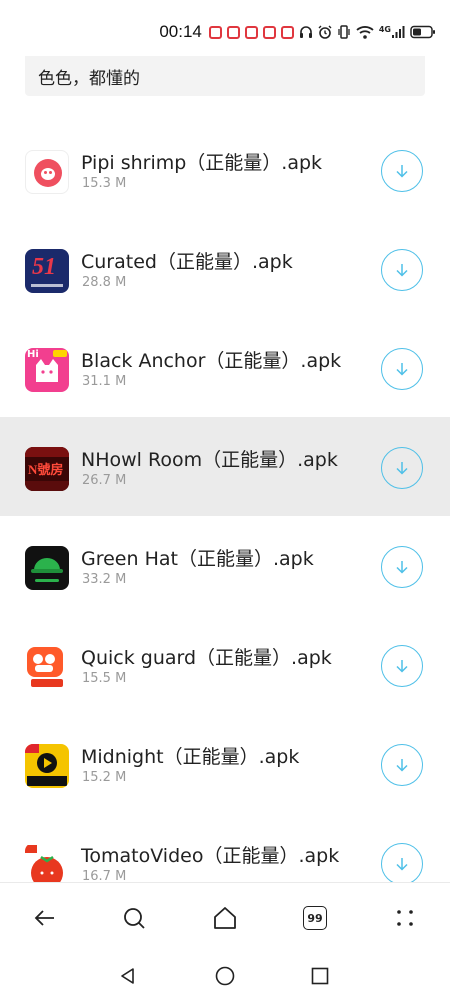  I want to click on home-icon, so click(225, 918).